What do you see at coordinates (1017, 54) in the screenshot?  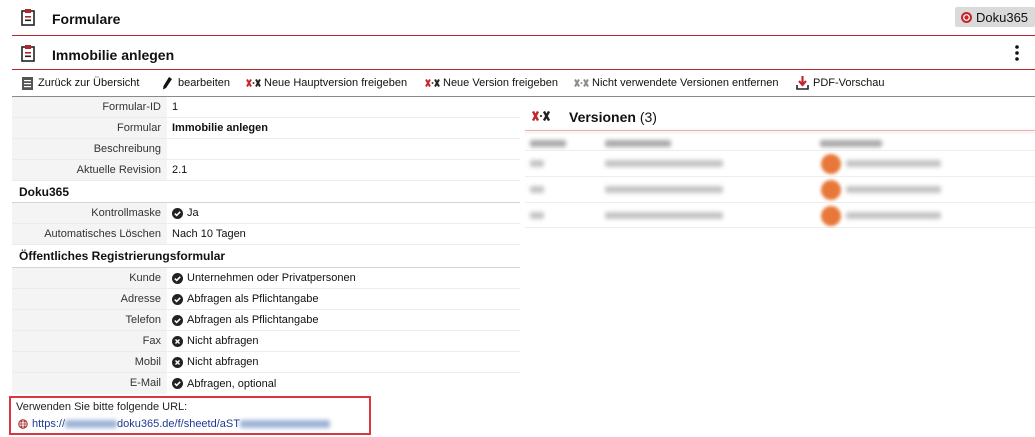 I see `kebab-menu-icon` at bounding box center [1017, 54].